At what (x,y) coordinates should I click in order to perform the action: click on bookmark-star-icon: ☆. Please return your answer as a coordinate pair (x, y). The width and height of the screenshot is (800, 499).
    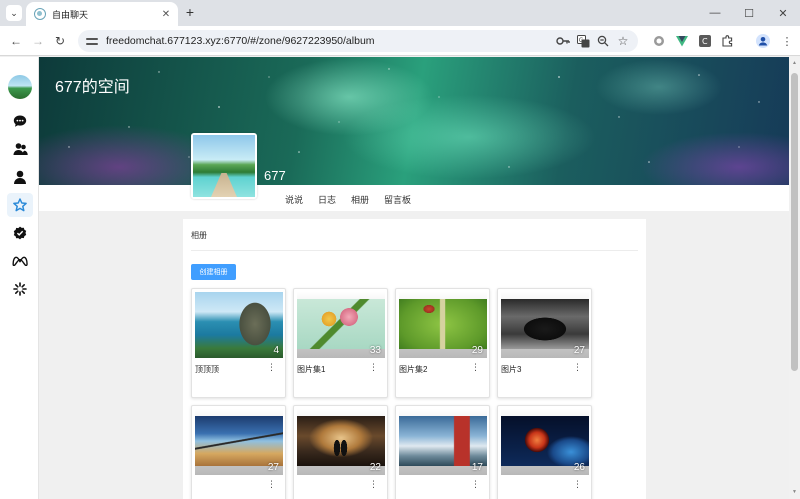
    Looking at the image, I should click on (623, 41).